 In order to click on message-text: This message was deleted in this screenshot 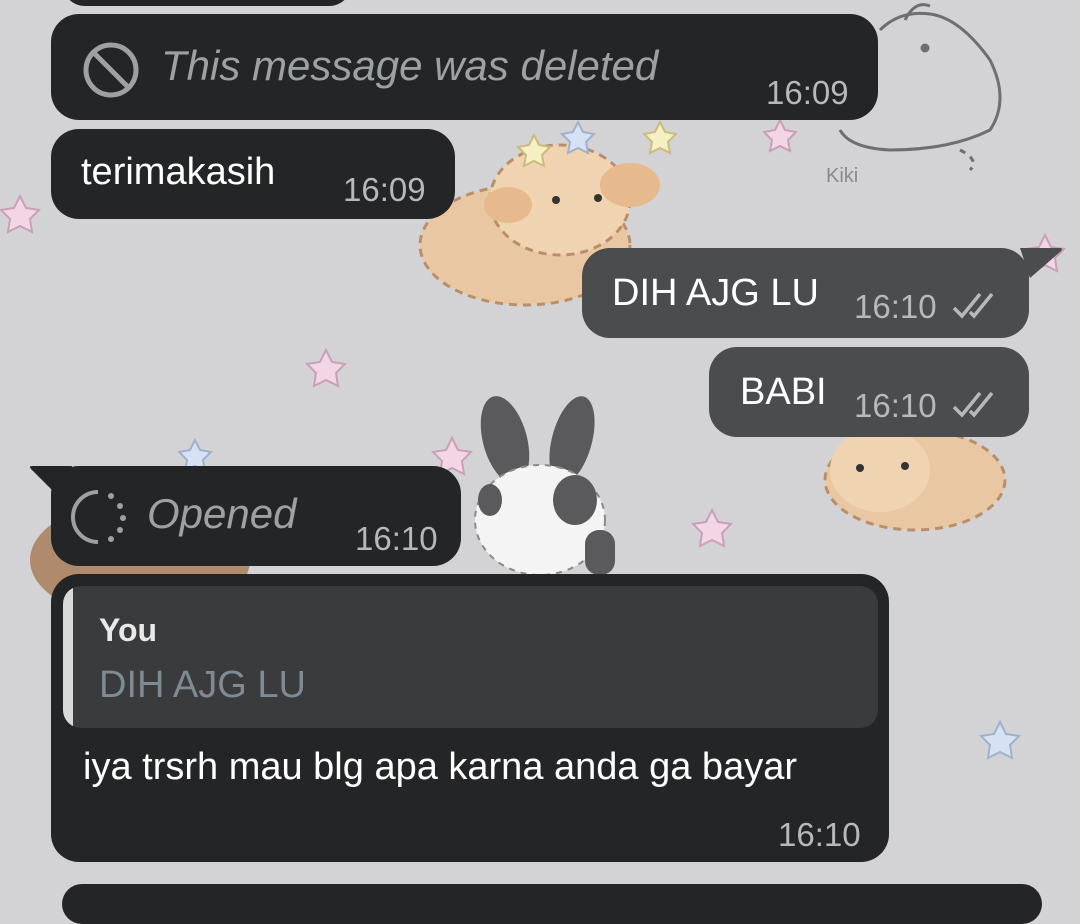, I will do `click(410, 65)`.